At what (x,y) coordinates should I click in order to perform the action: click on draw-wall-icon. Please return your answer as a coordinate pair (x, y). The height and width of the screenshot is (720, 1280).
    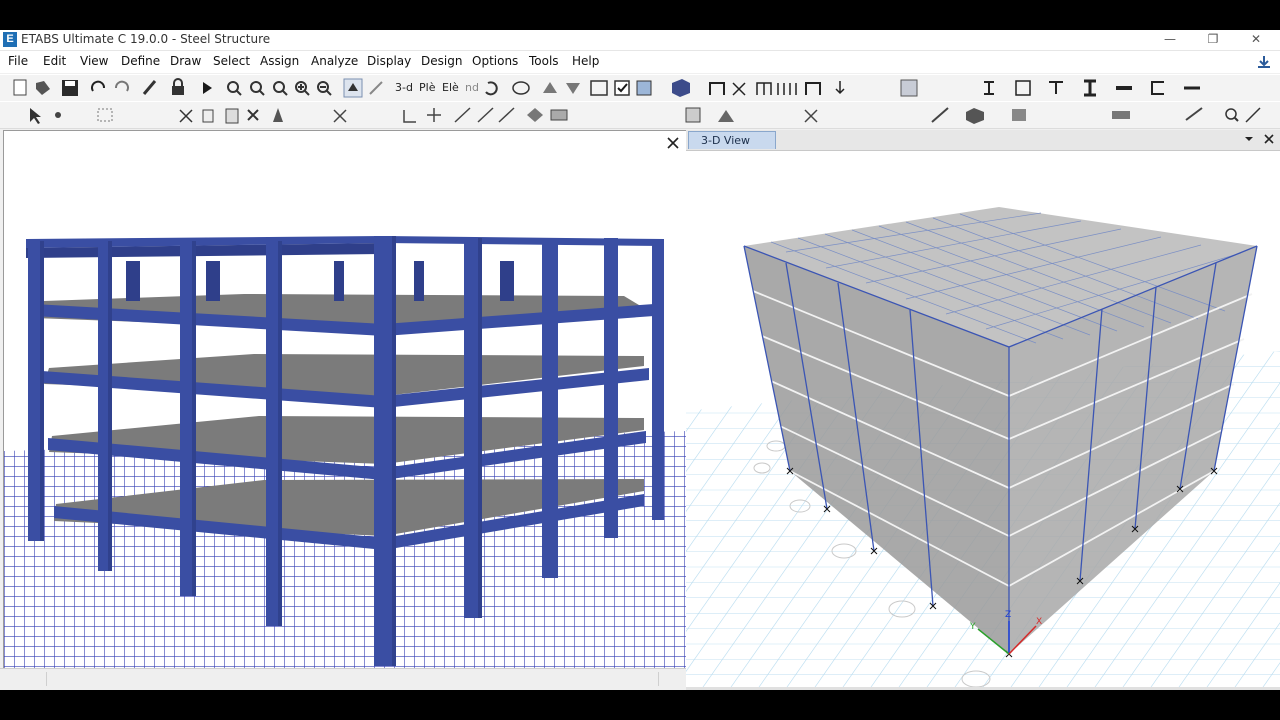
    Looking at the image, I should click on (813, 88).